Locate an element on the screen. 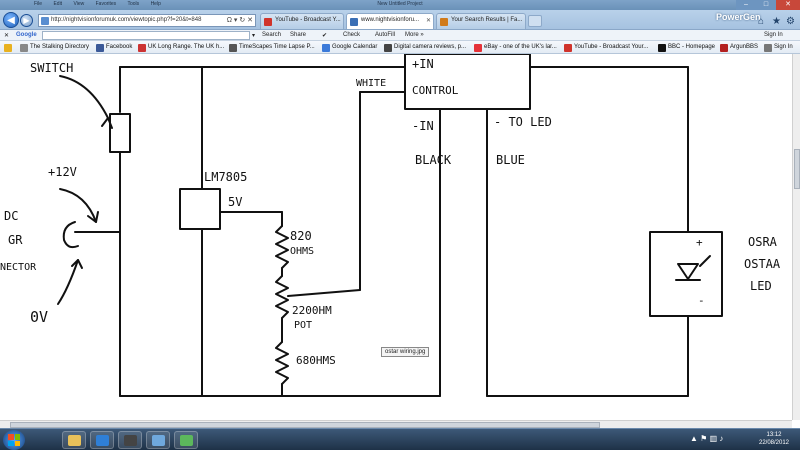 This screenshot has width=800, height=450. back-button: ◀ is located at coordinates (11, 20).